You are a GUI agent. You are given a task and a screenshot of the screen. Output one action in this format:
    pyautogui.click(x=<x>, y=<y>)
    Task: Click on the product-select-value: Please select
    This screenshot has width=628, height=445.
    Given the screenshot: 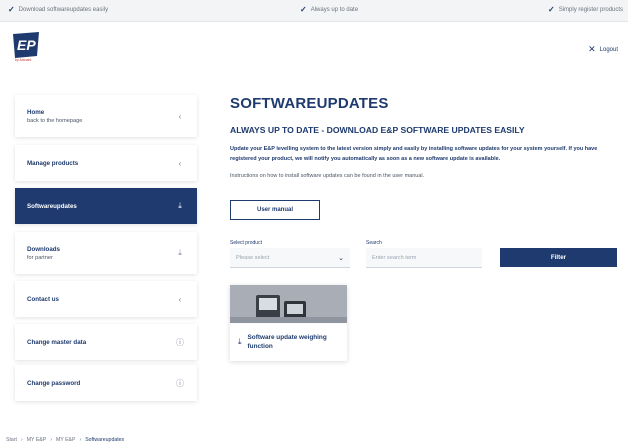 What is the action you would take?
    pyautogui.click(x=253, y=257)
    